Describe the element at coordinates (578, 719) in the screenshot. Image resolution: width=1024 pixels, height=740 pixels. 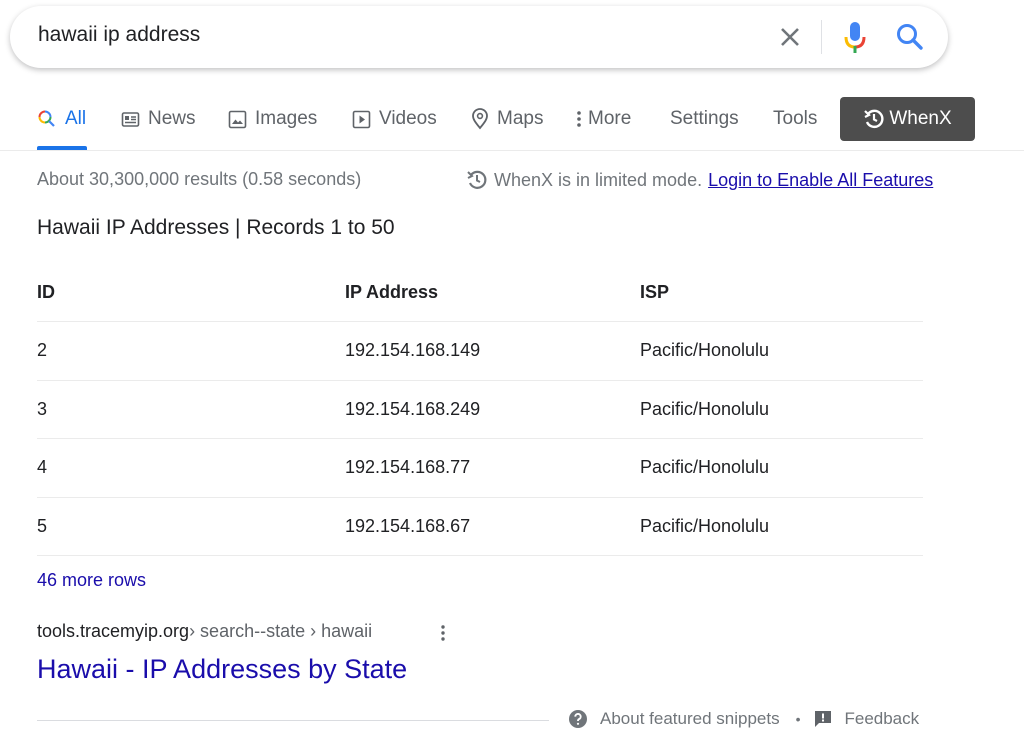
I see `help-icon` at that location.